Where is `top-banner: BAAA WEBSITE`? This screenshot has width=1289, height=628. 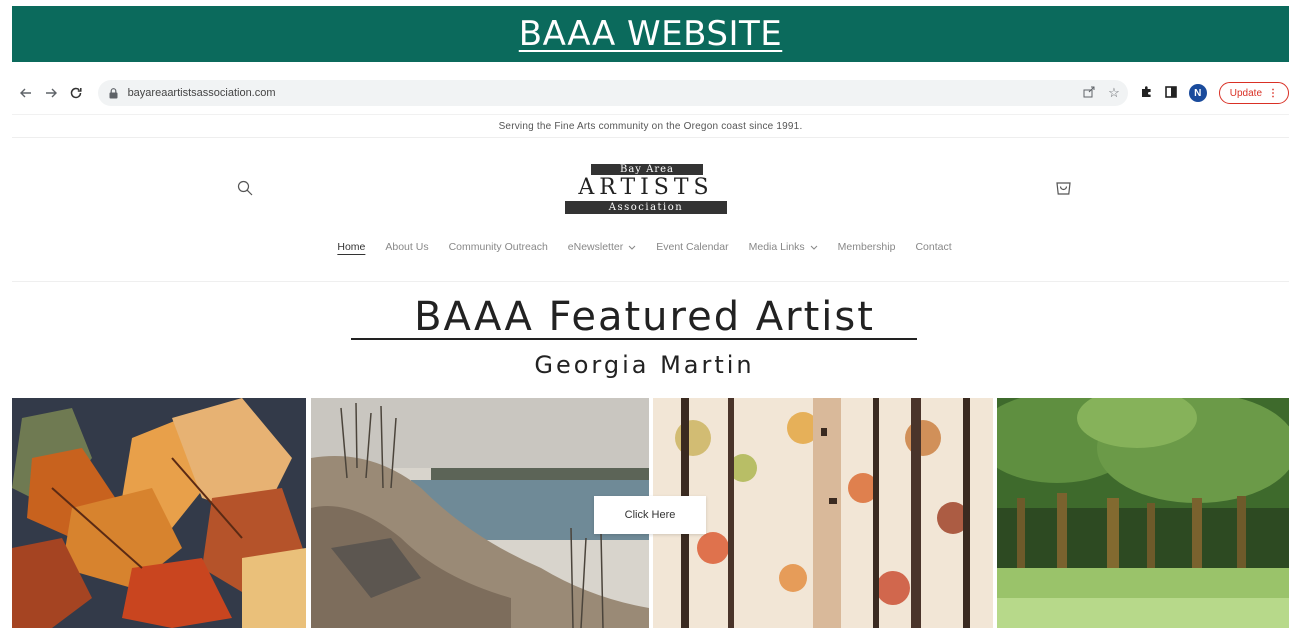
top-banner: BAAA WEBSITE is located at coordinates (650, 34).